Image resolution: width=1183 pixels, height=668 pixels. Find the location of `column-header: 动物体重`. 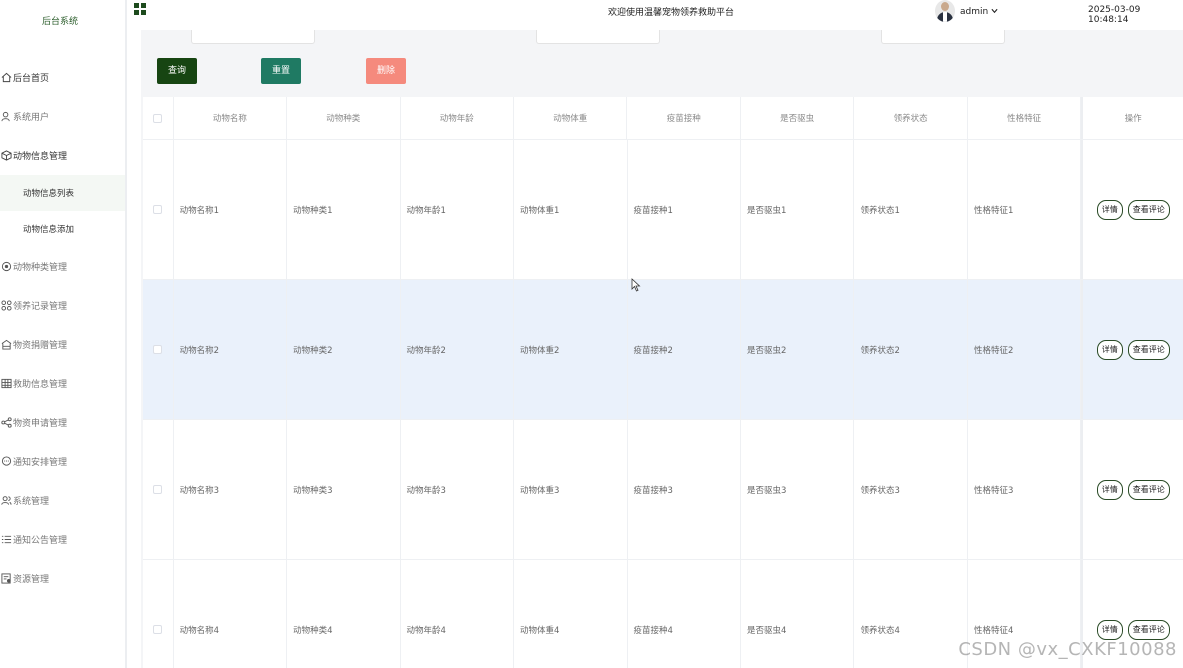

column-header: 动物体重 is located at coordinates (571, 118).